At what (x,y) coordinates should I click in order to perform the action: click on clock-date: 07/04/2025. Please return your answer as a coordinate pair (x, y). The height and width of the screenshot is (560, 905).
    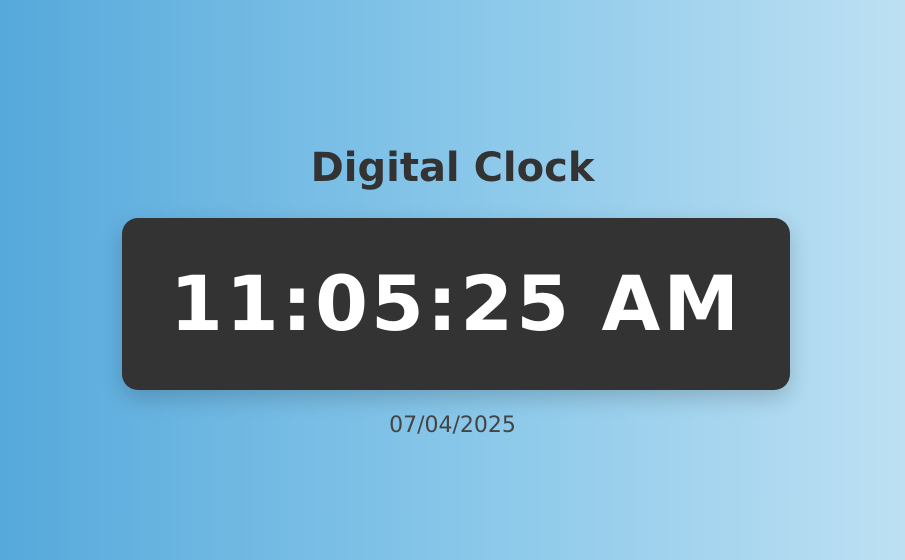
    Looking at the image, I should click on (452, 425).